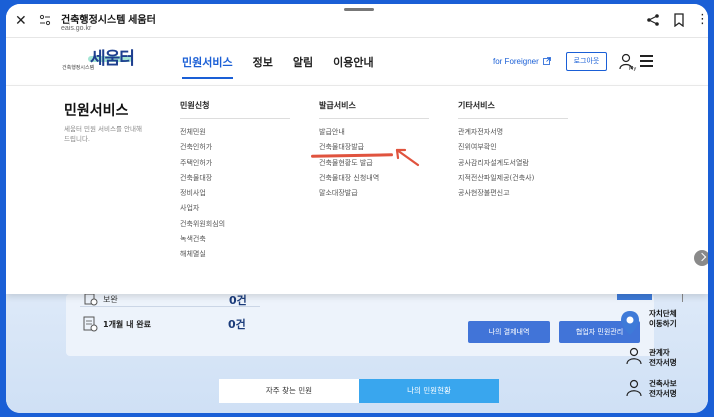 The width and height of the screenshot is (714, 417). Describe the element at coordinates (110, 299) in the screenshot. I see `status-label: 보완` at that location.